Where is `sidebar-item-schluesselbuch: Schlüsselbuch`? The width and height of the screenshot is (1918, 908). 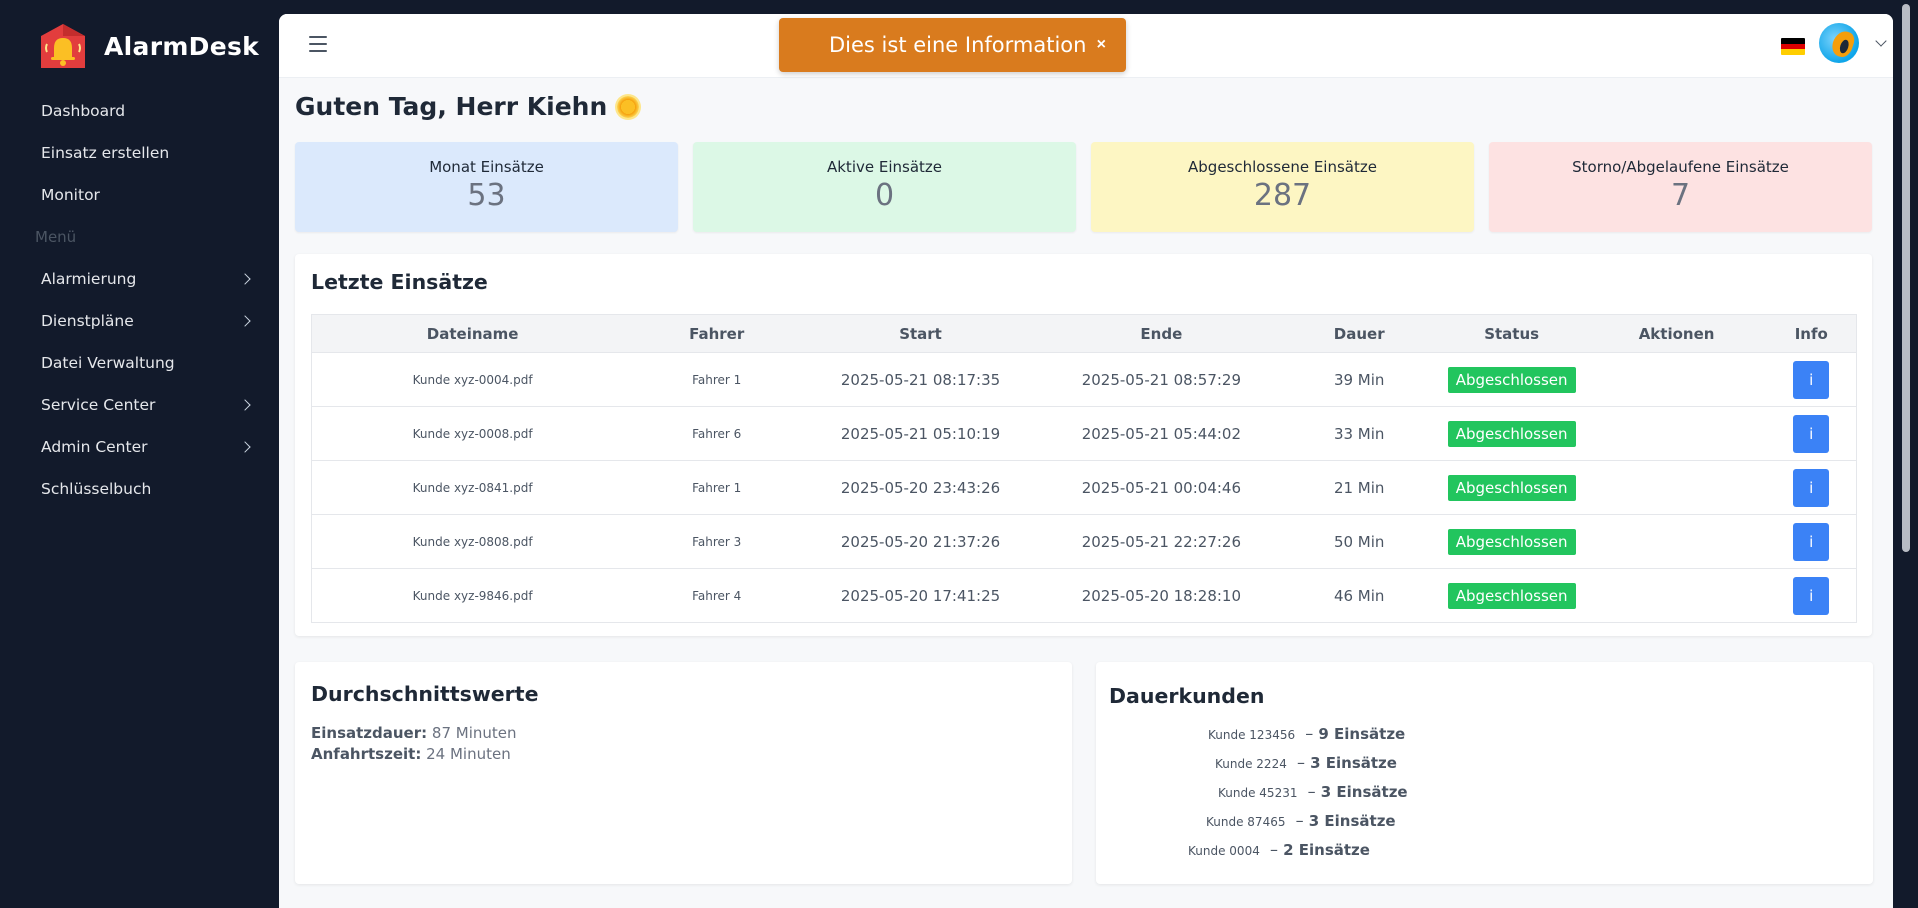
sidebar-item-schluesselbuch: Schlüsselbuch is located at coordinates (139, 489).